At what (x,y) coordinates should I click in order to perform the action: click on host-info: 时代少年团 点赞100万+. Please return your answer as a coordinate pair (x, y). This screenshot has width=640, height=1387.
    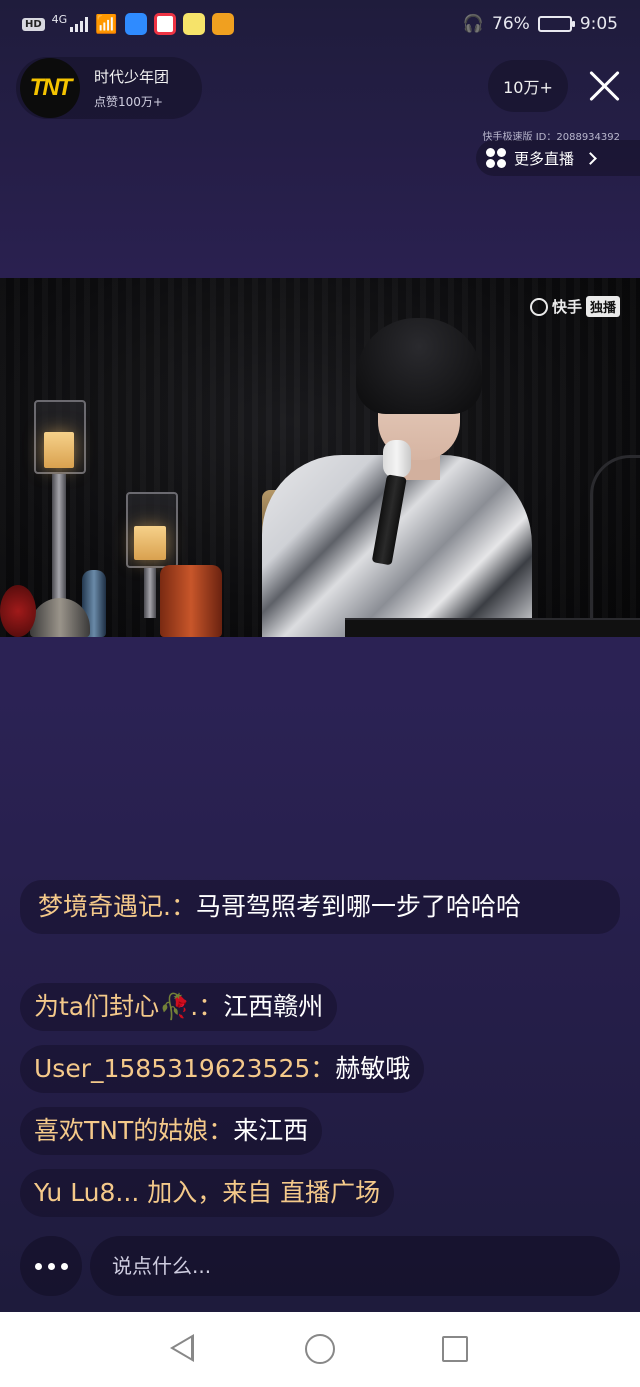
    Looking at the image, I should click on (131, 88).